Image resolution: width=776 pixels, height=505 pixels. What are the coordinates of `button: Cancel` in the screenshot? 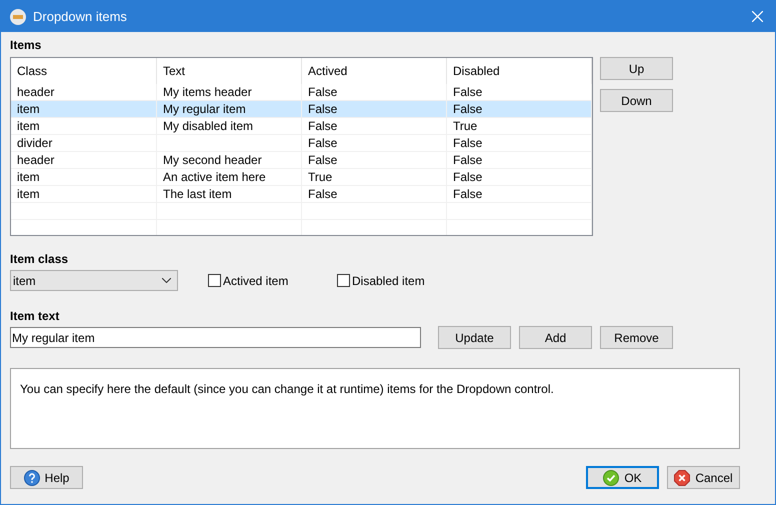 It's located at (703, 477).